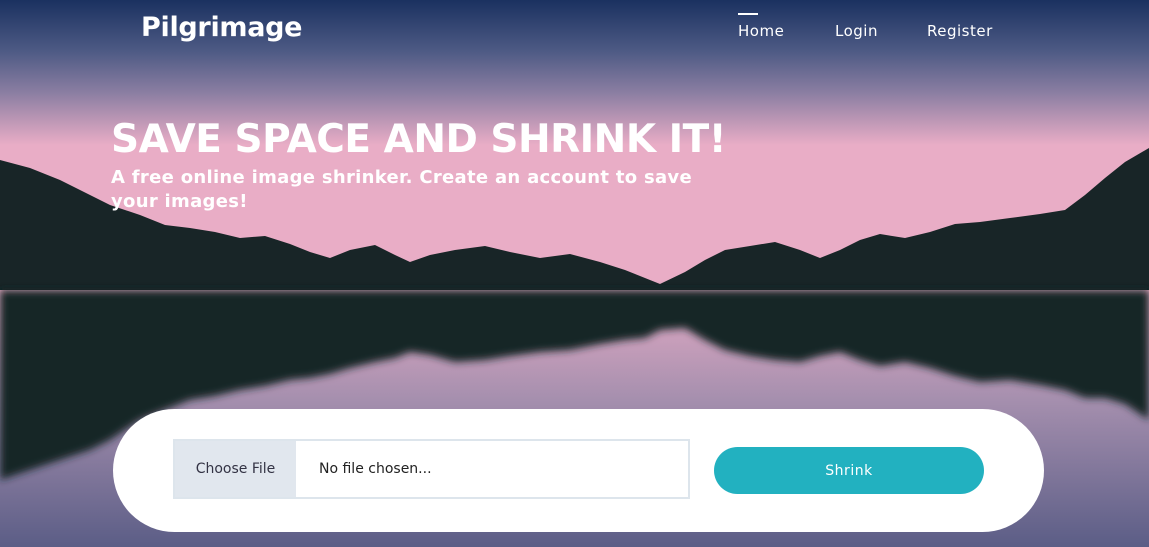 Image resolution: width=1149 pixels, height=547 pixels. I want to click on hero-title: SAVE SPACE AND SHRINK IT!, so click(419, 139).